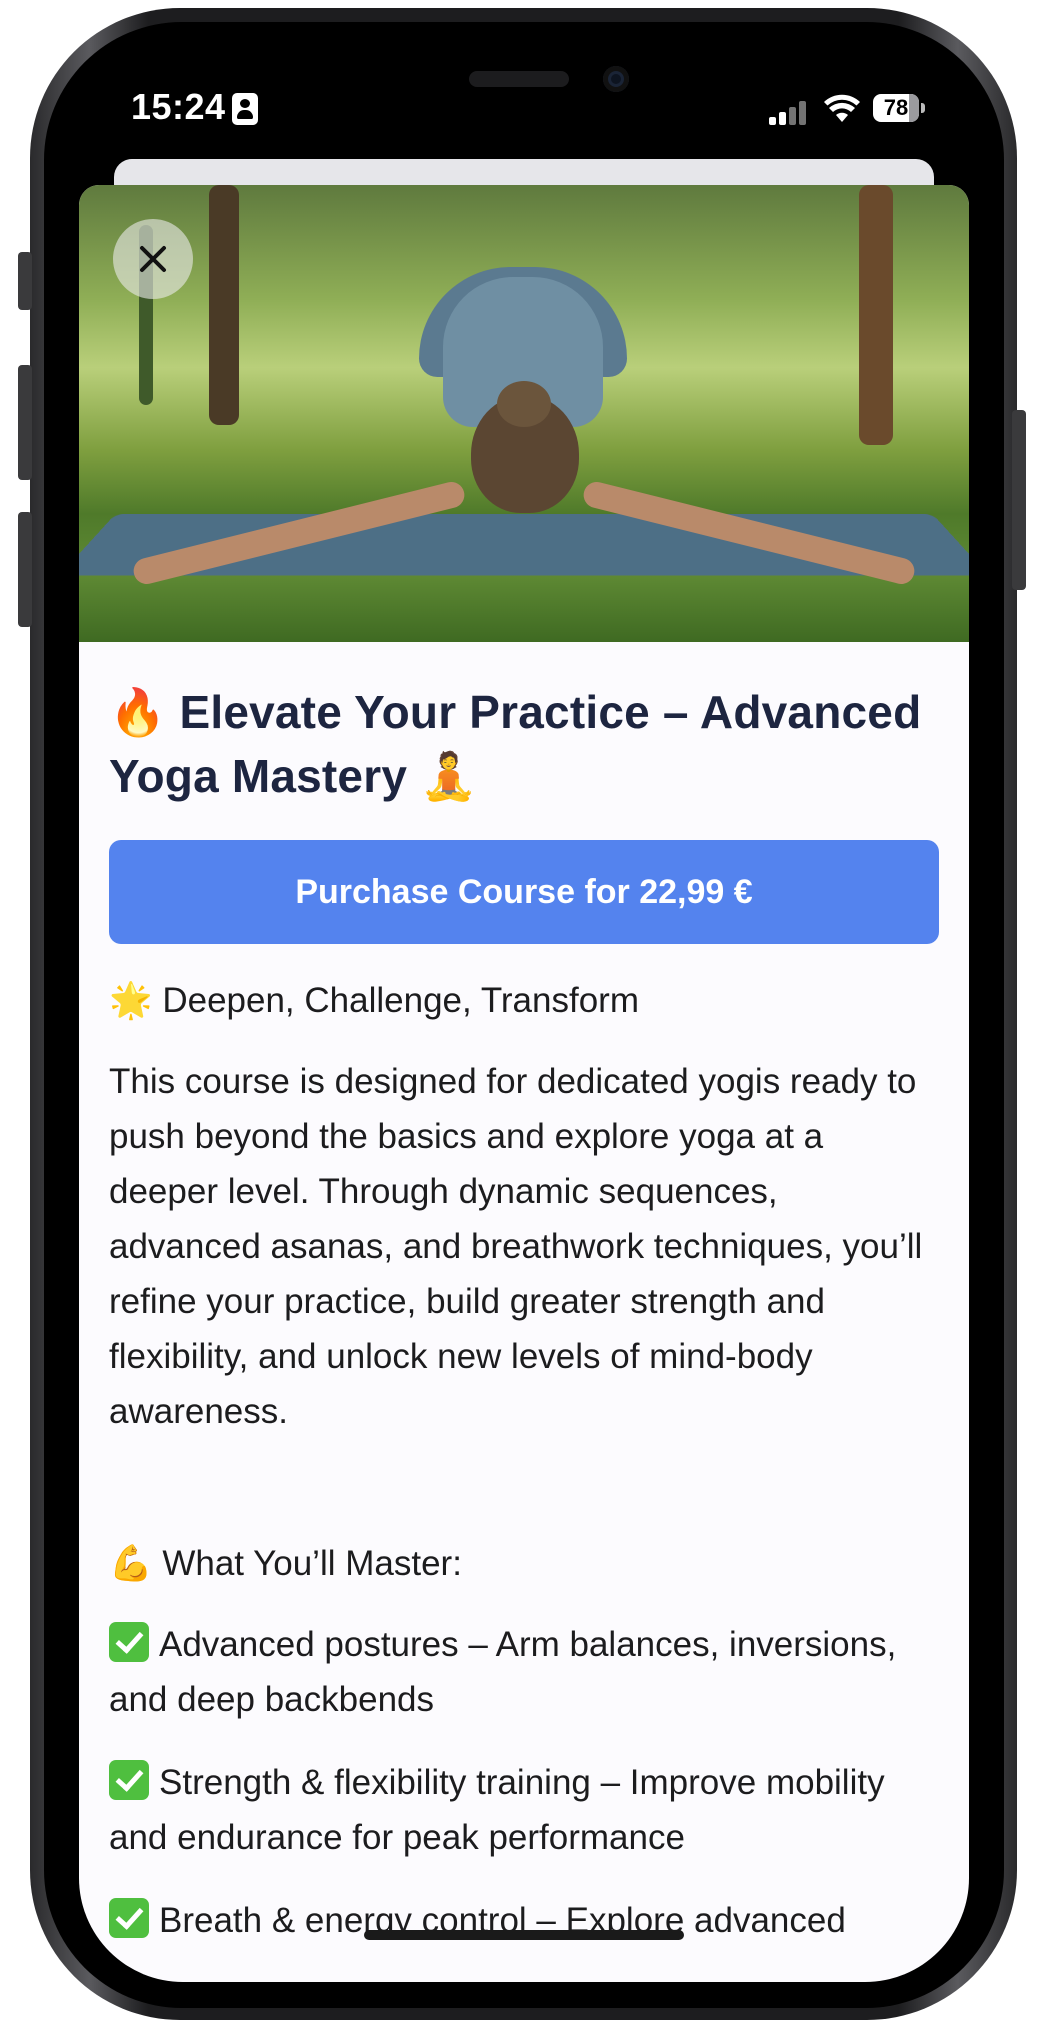  What do you see at coordinates (131, 1564) in the screenshot?
I see `flexed-biceps-emoji-icon: 💪` at bounding box center [131, 1564].